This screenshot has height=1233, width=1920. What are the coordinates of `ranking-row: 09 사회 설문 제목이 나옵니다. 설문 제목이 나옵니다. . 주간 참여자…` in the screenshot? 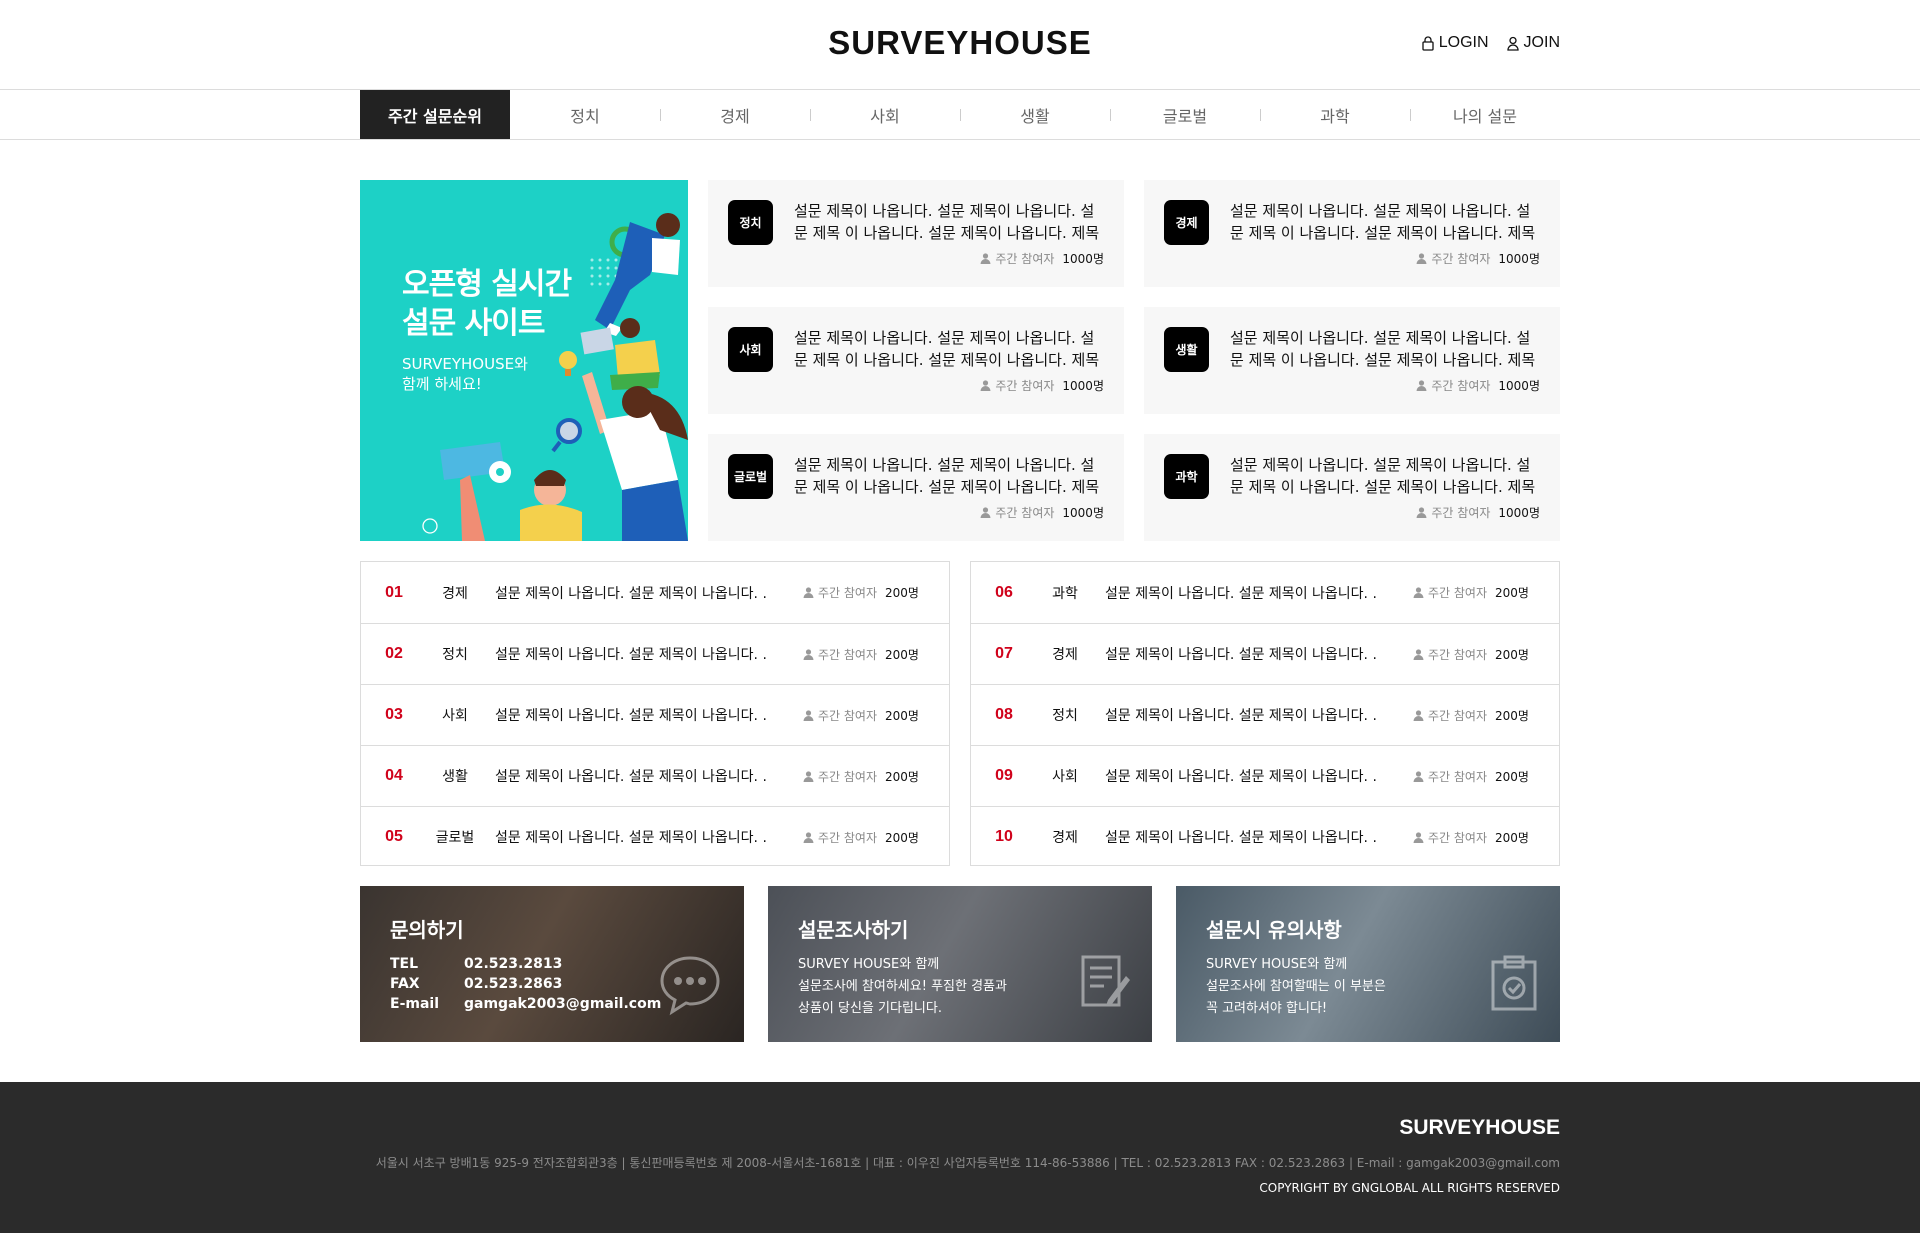 It's located at (1265, 775).